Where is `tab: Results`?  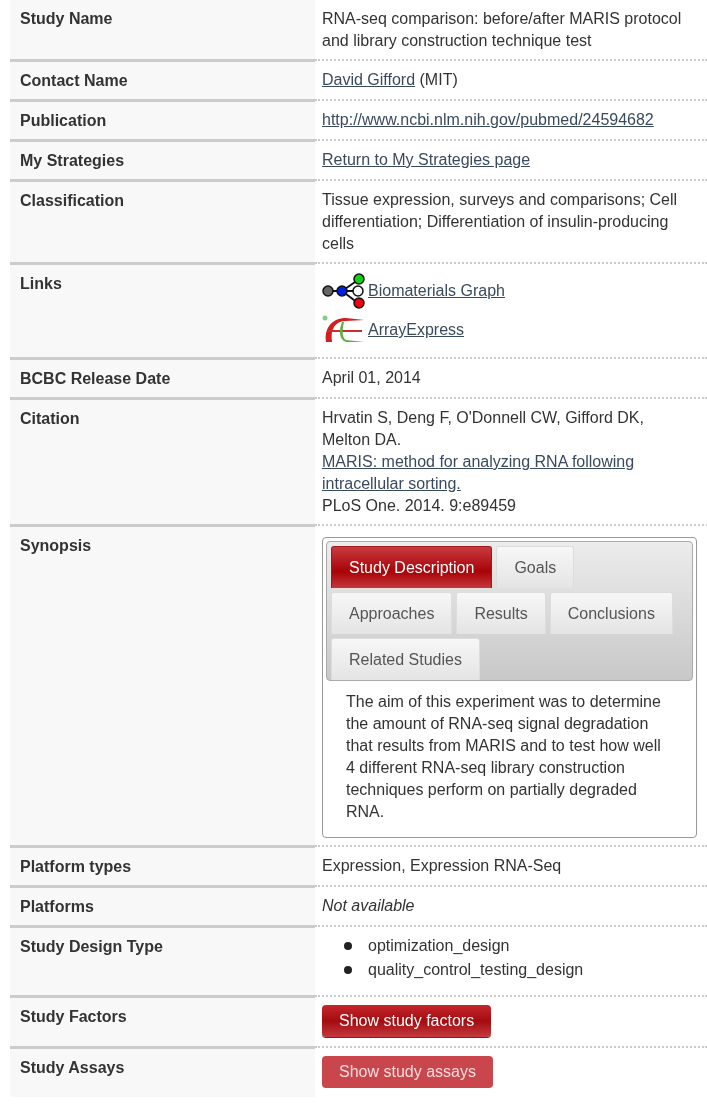 tab: Results is located at coordinates (501, 613).